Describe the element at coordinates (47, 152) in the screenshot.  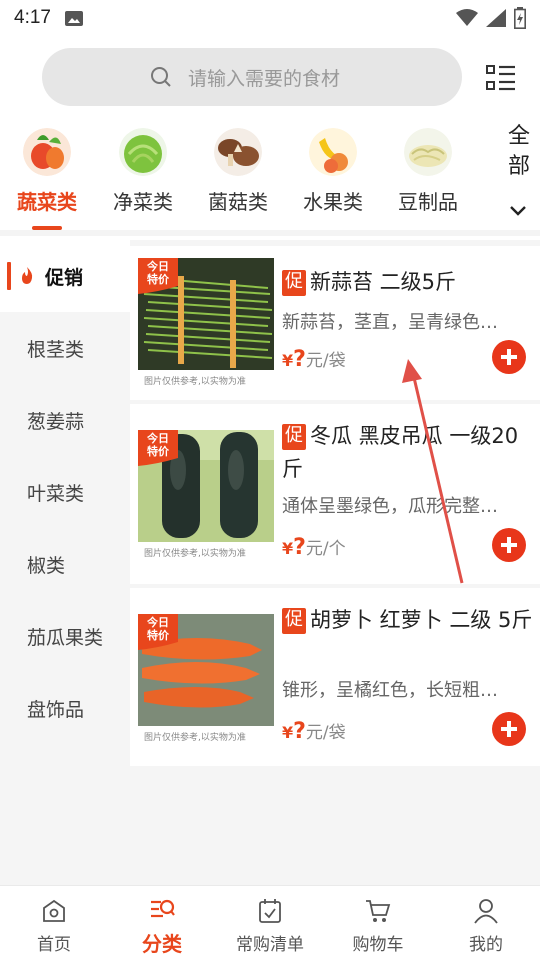
I see `category-vegetables-image` at that location.